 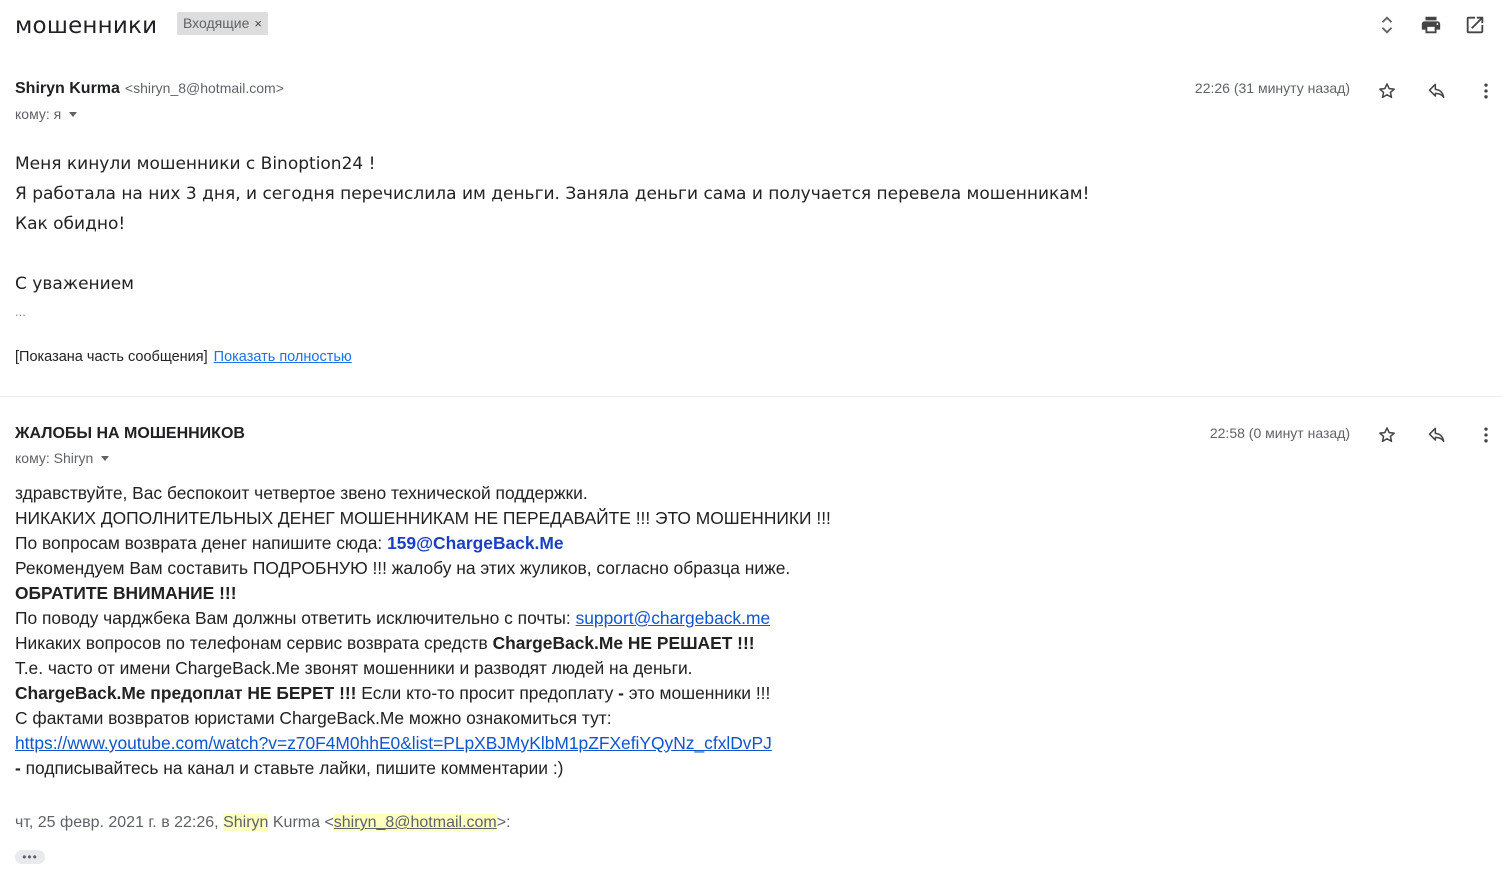 I want to click on quote-email-link: shiryn_8@hotmail.com, so click(x=415, y=822).